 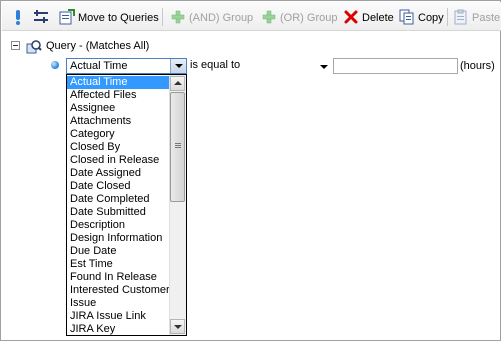 I want to click on filter-icon, so click(x=41, y=16).